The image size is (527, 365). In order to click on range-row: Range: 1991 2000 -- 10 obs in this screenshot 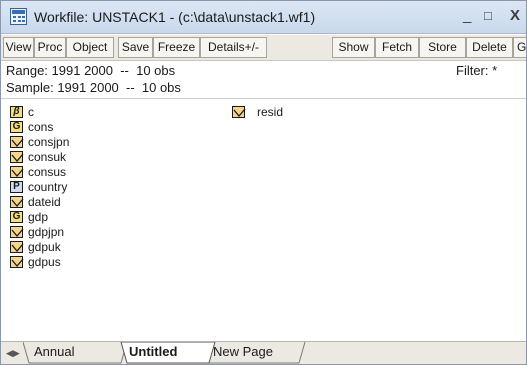, I will do `click(90, 70)`.